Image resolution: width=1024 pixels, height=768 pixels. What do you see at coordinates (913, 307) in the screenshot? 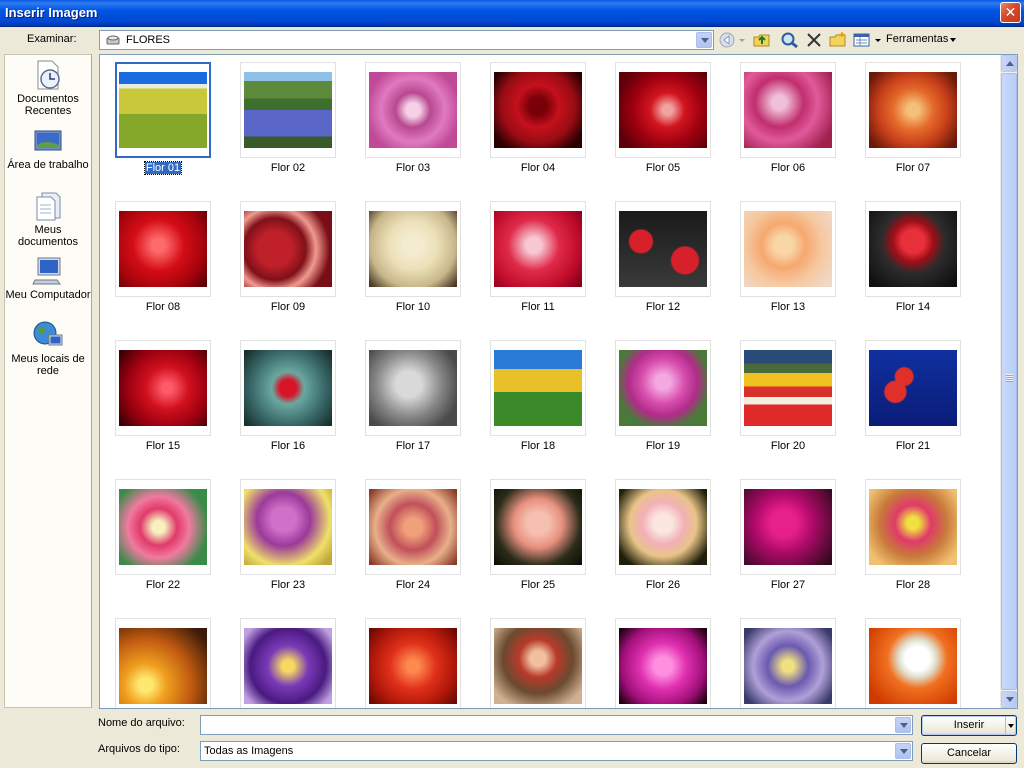
I see `thumbnail-label: Flor 14` at bounding box center [913, 307].